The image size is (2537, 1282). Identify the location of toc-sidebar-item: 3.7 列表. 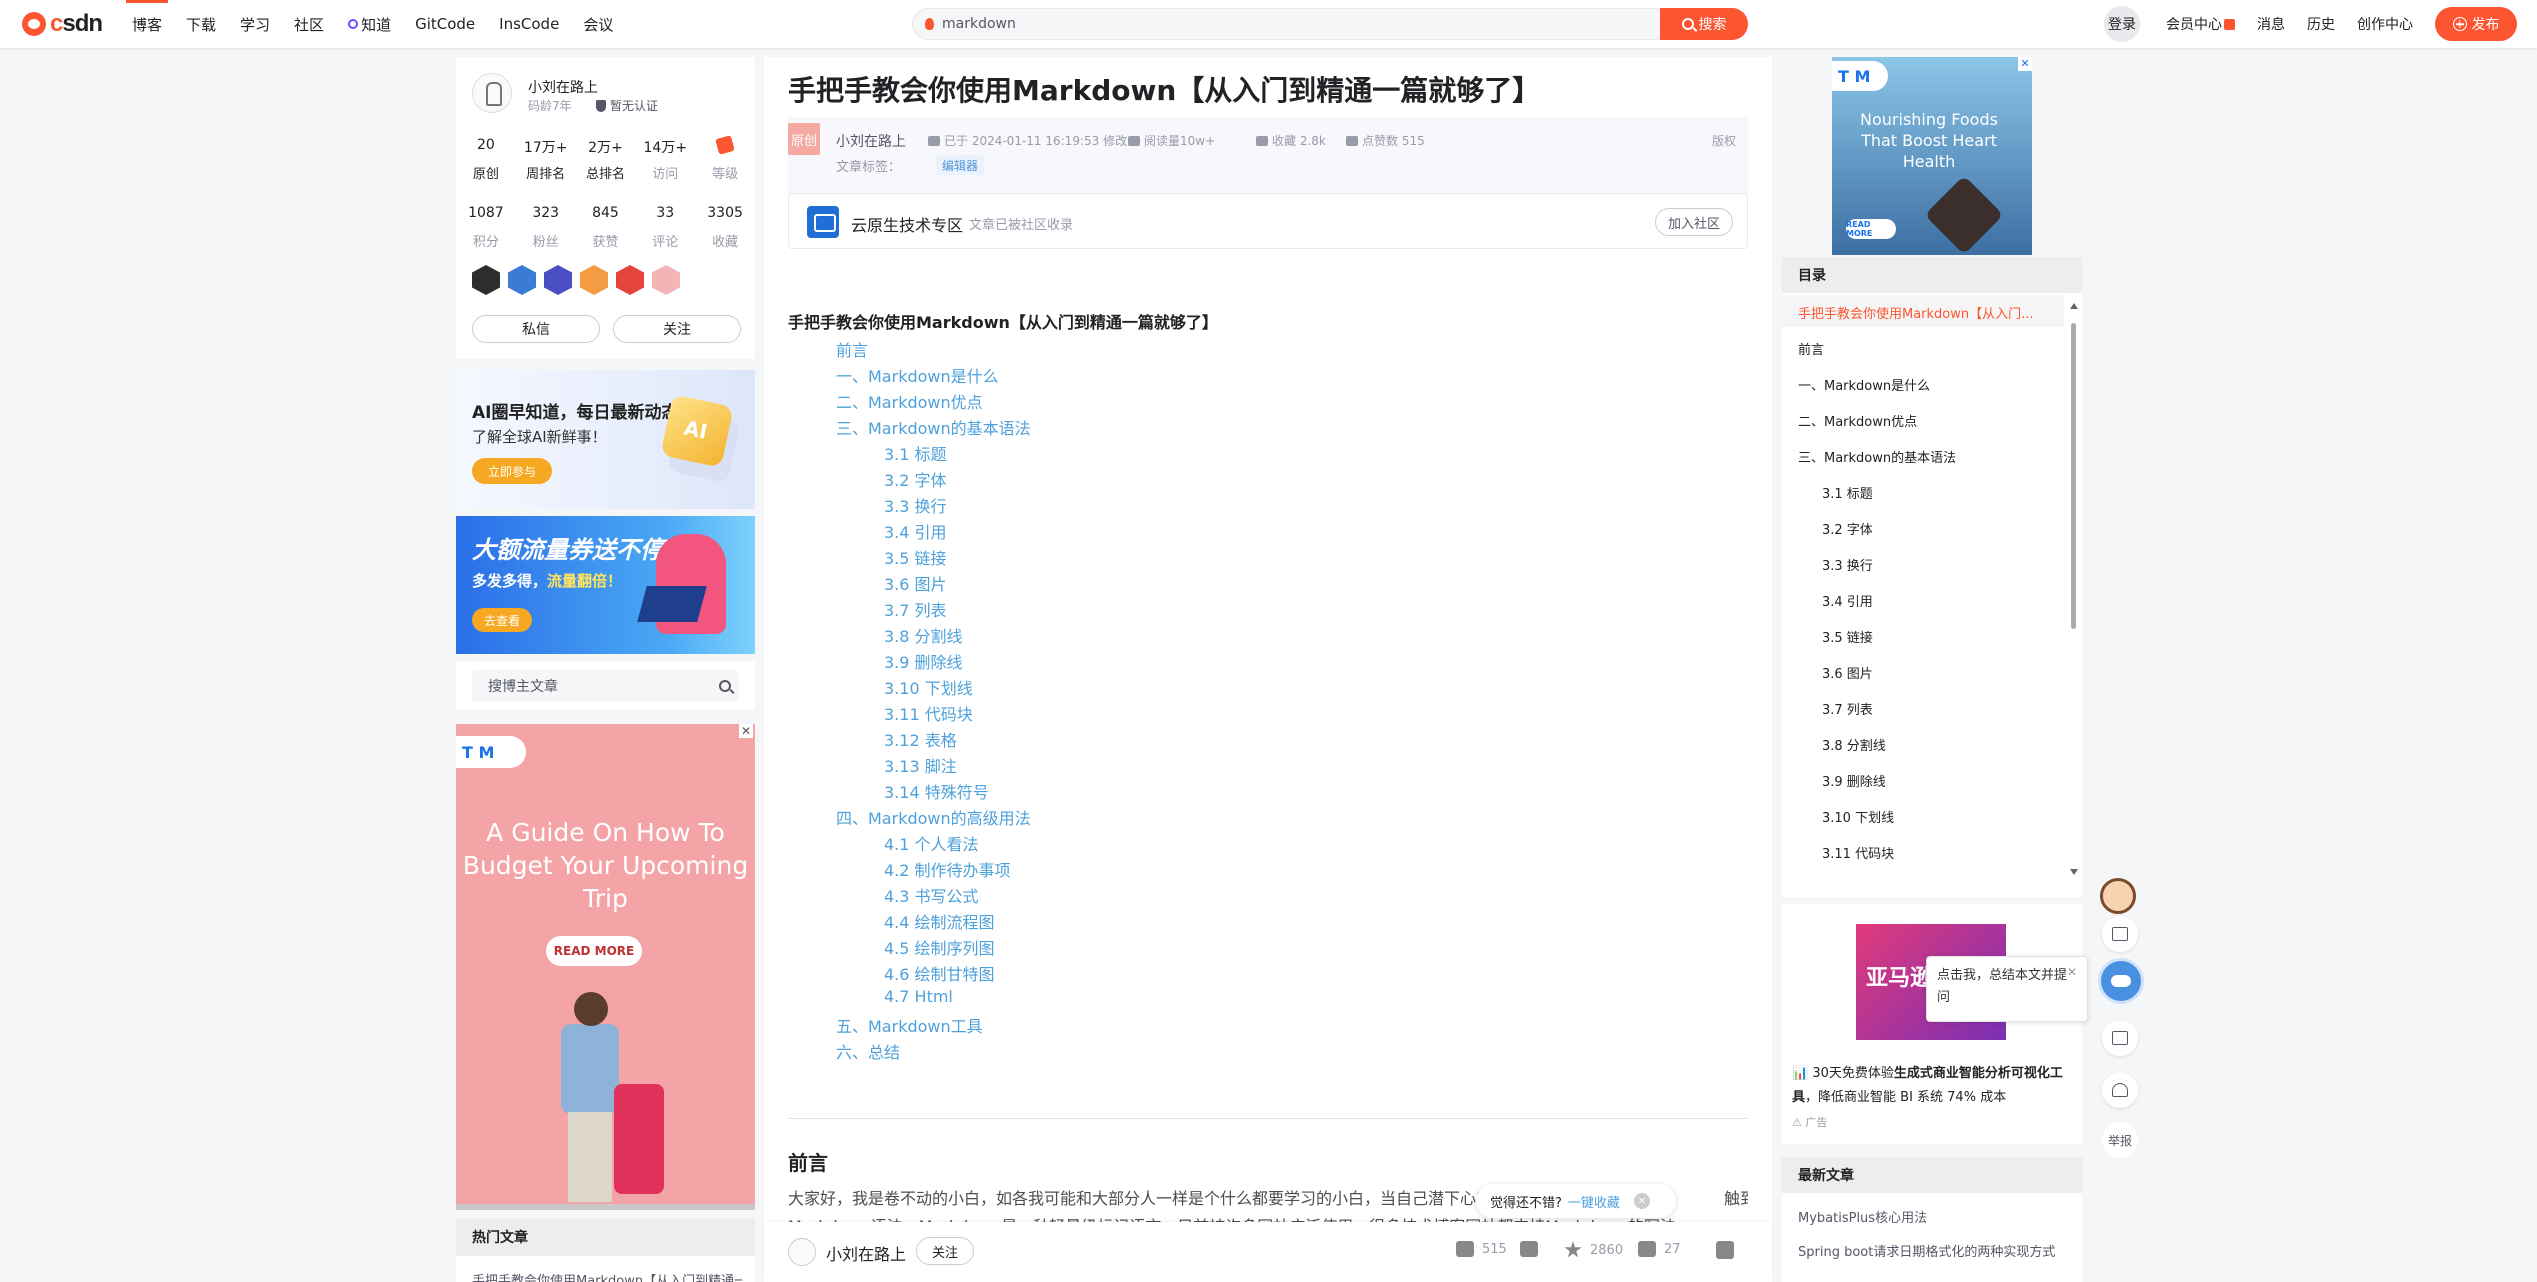
(1847, 708).